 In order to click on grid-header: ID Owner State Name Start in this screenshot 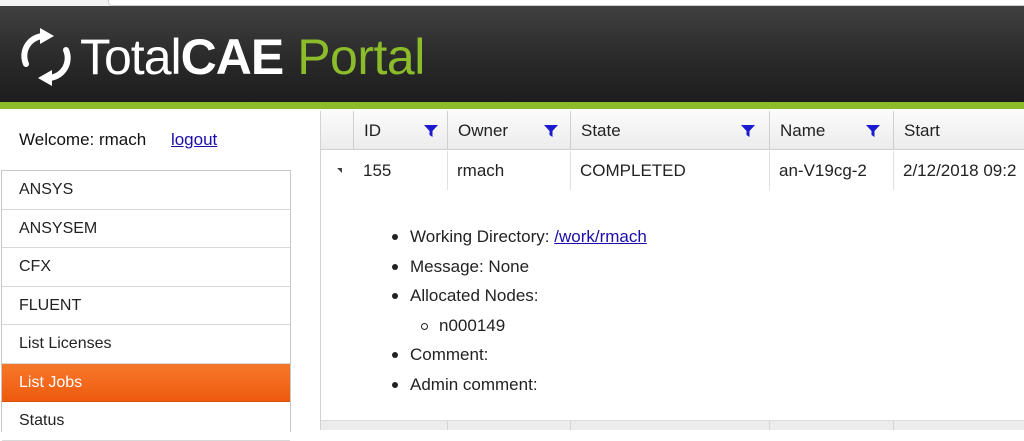, I will do `click(672, 130)`.